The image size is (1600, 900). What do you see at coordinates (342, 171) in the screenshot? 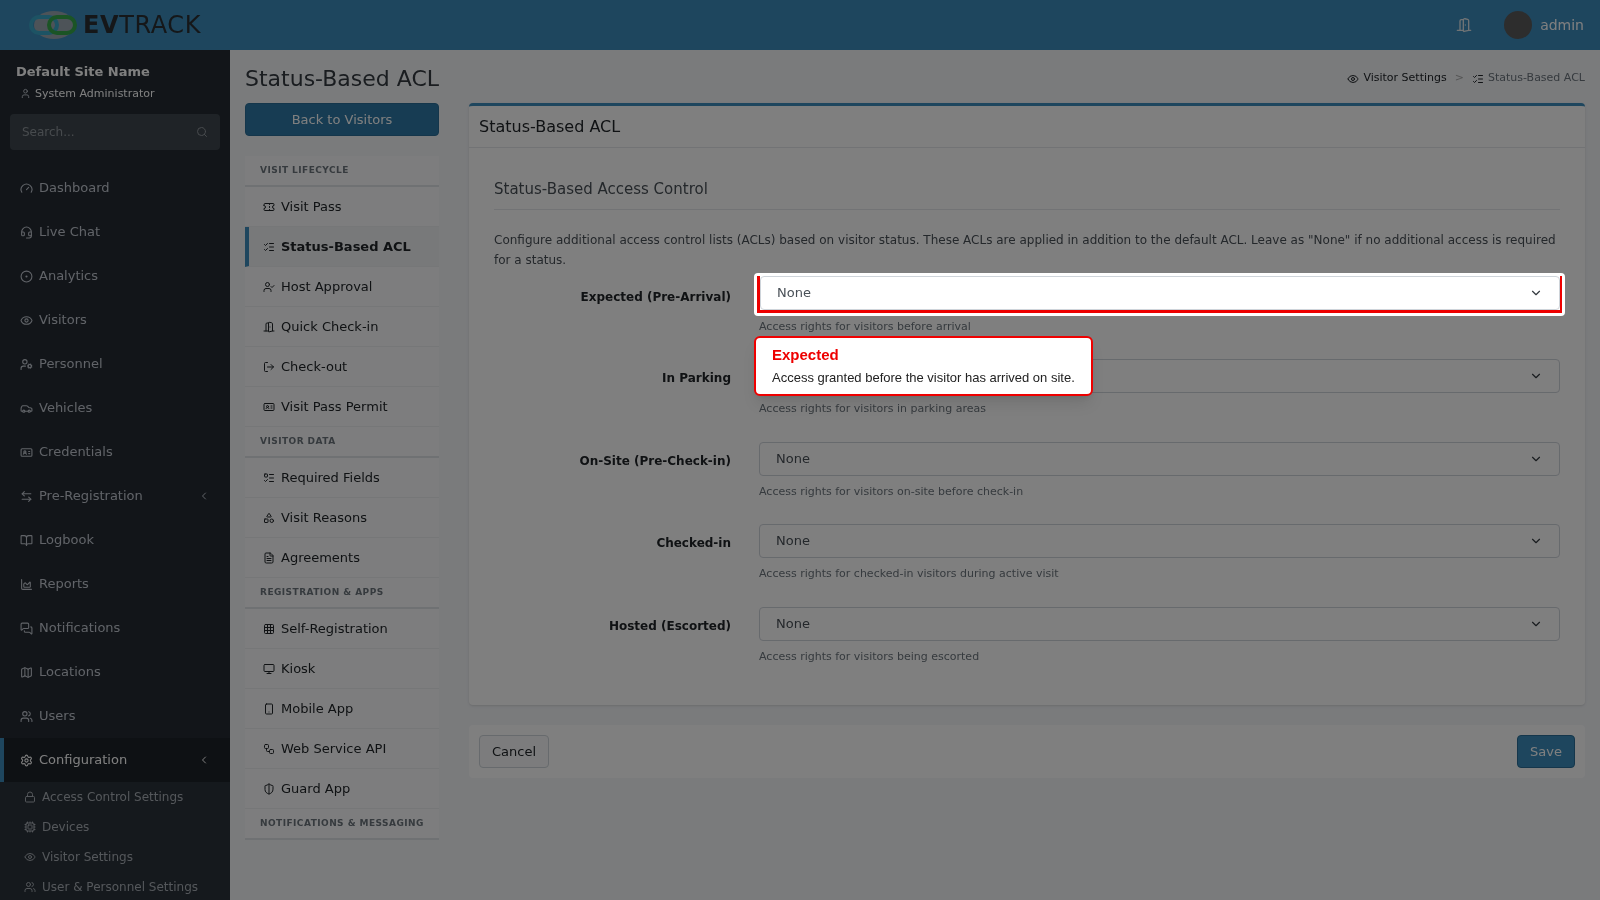
I see `menu-section-heading: VISIT LIFECYCLE` at bounding box center [342, 171].